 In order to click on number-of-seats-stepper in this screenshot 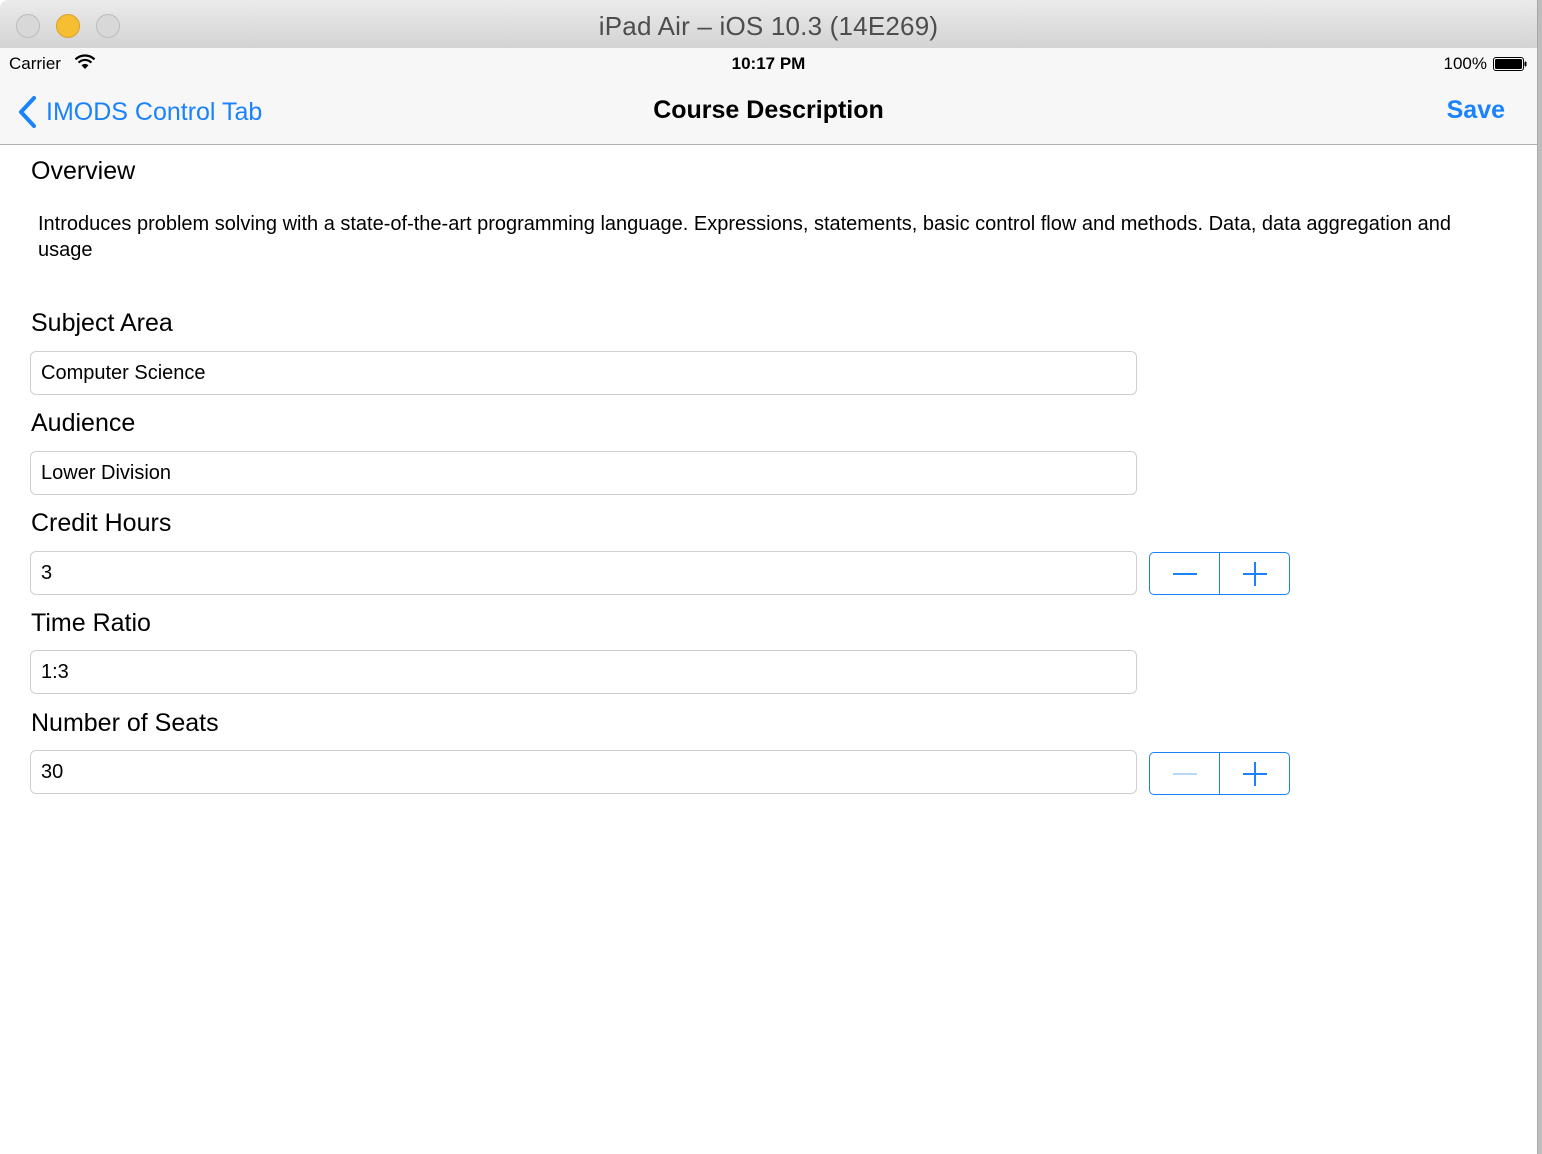, I will do `click(1219, 773)`.